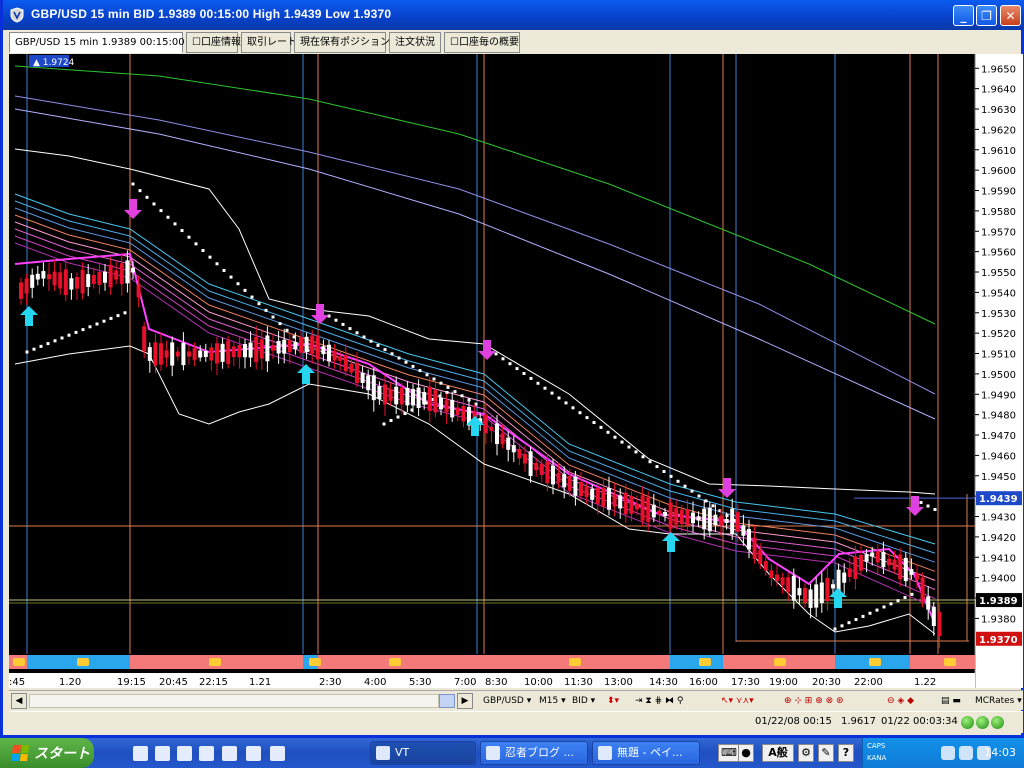  What do you see at coordinates (492, 662) in the screenshot?
I see `signal-strip` at bounding box center [492, 662].